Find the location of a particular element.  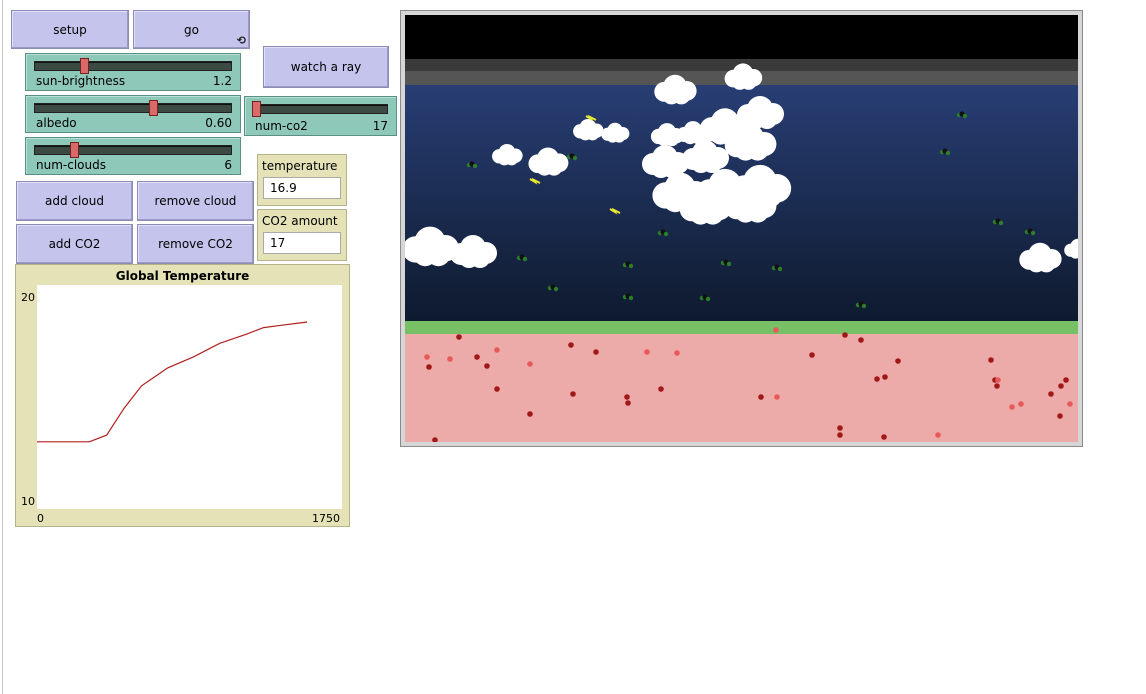

remove-cloud-button: remove cloud is located at coordinates (195, 201).